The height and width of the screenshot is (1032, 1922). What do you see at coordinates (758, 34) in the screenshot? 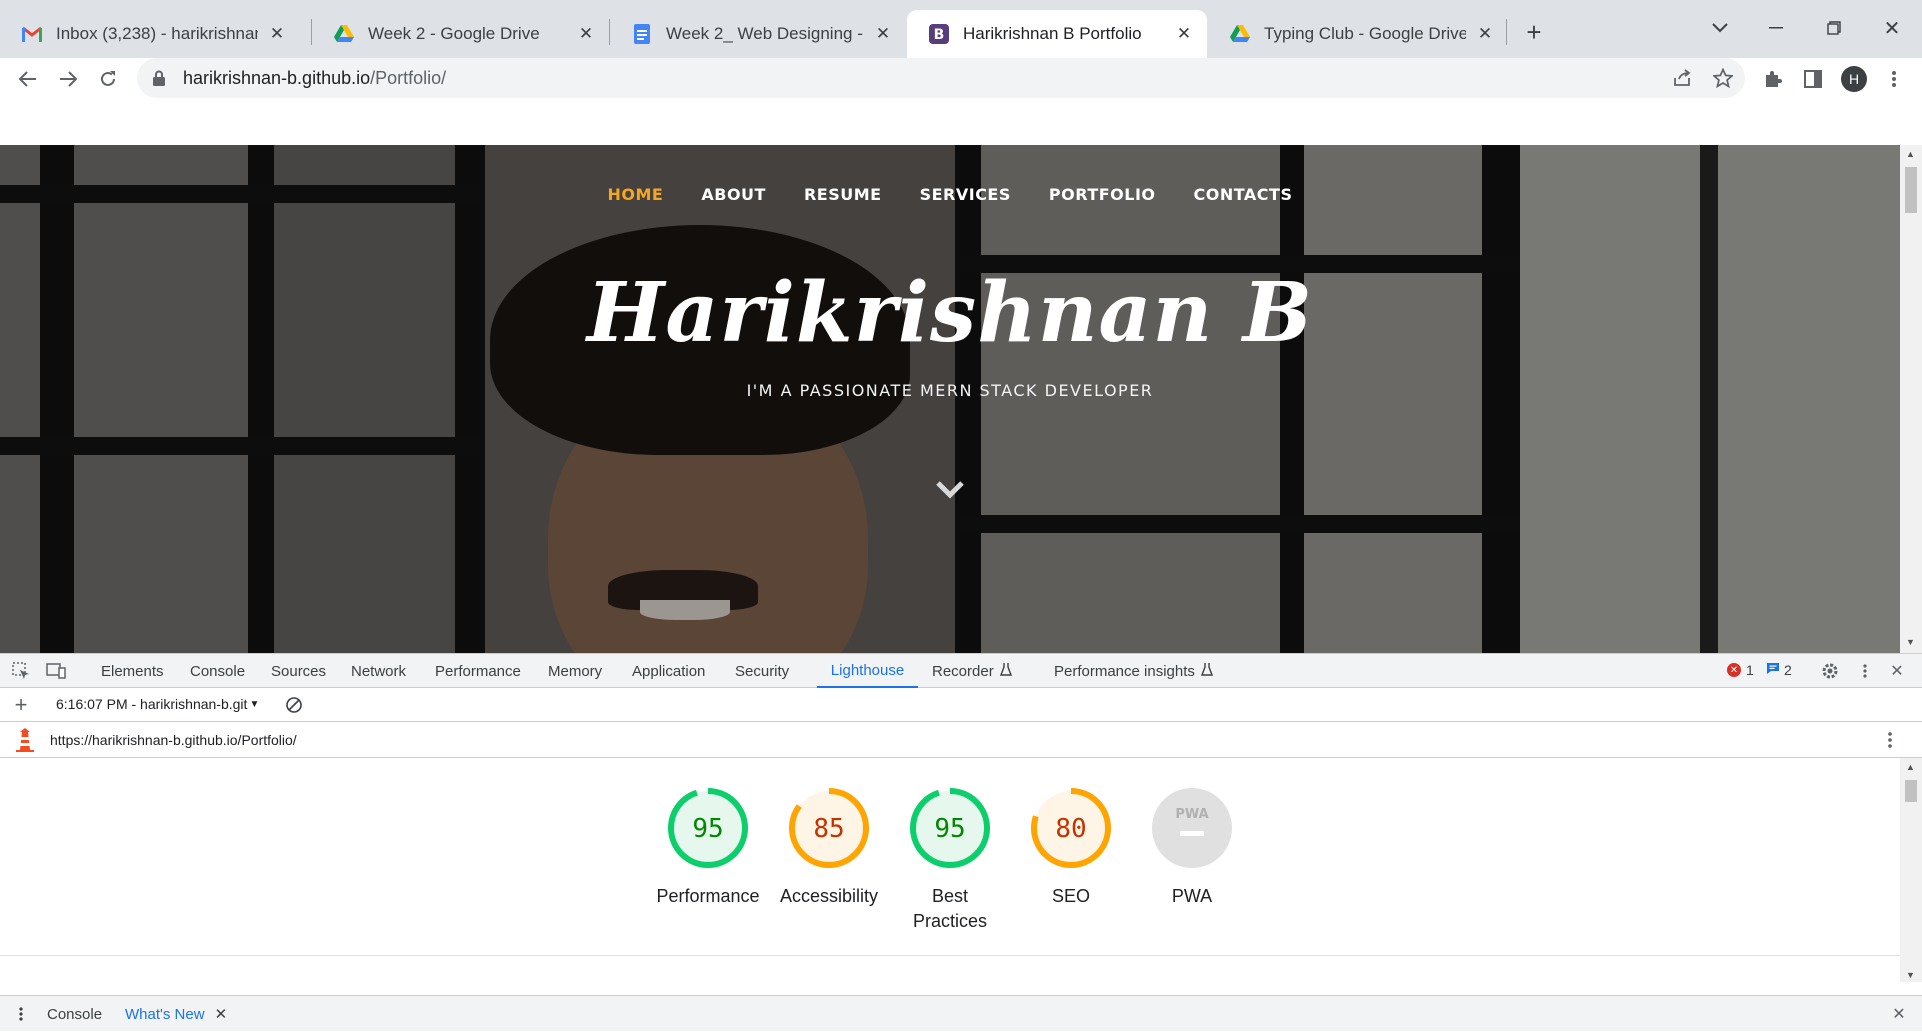
I see `browser-tab-web-designing-doc: Week 2_ Web Designing - Googl ✕` at bounding box center [758, 34].